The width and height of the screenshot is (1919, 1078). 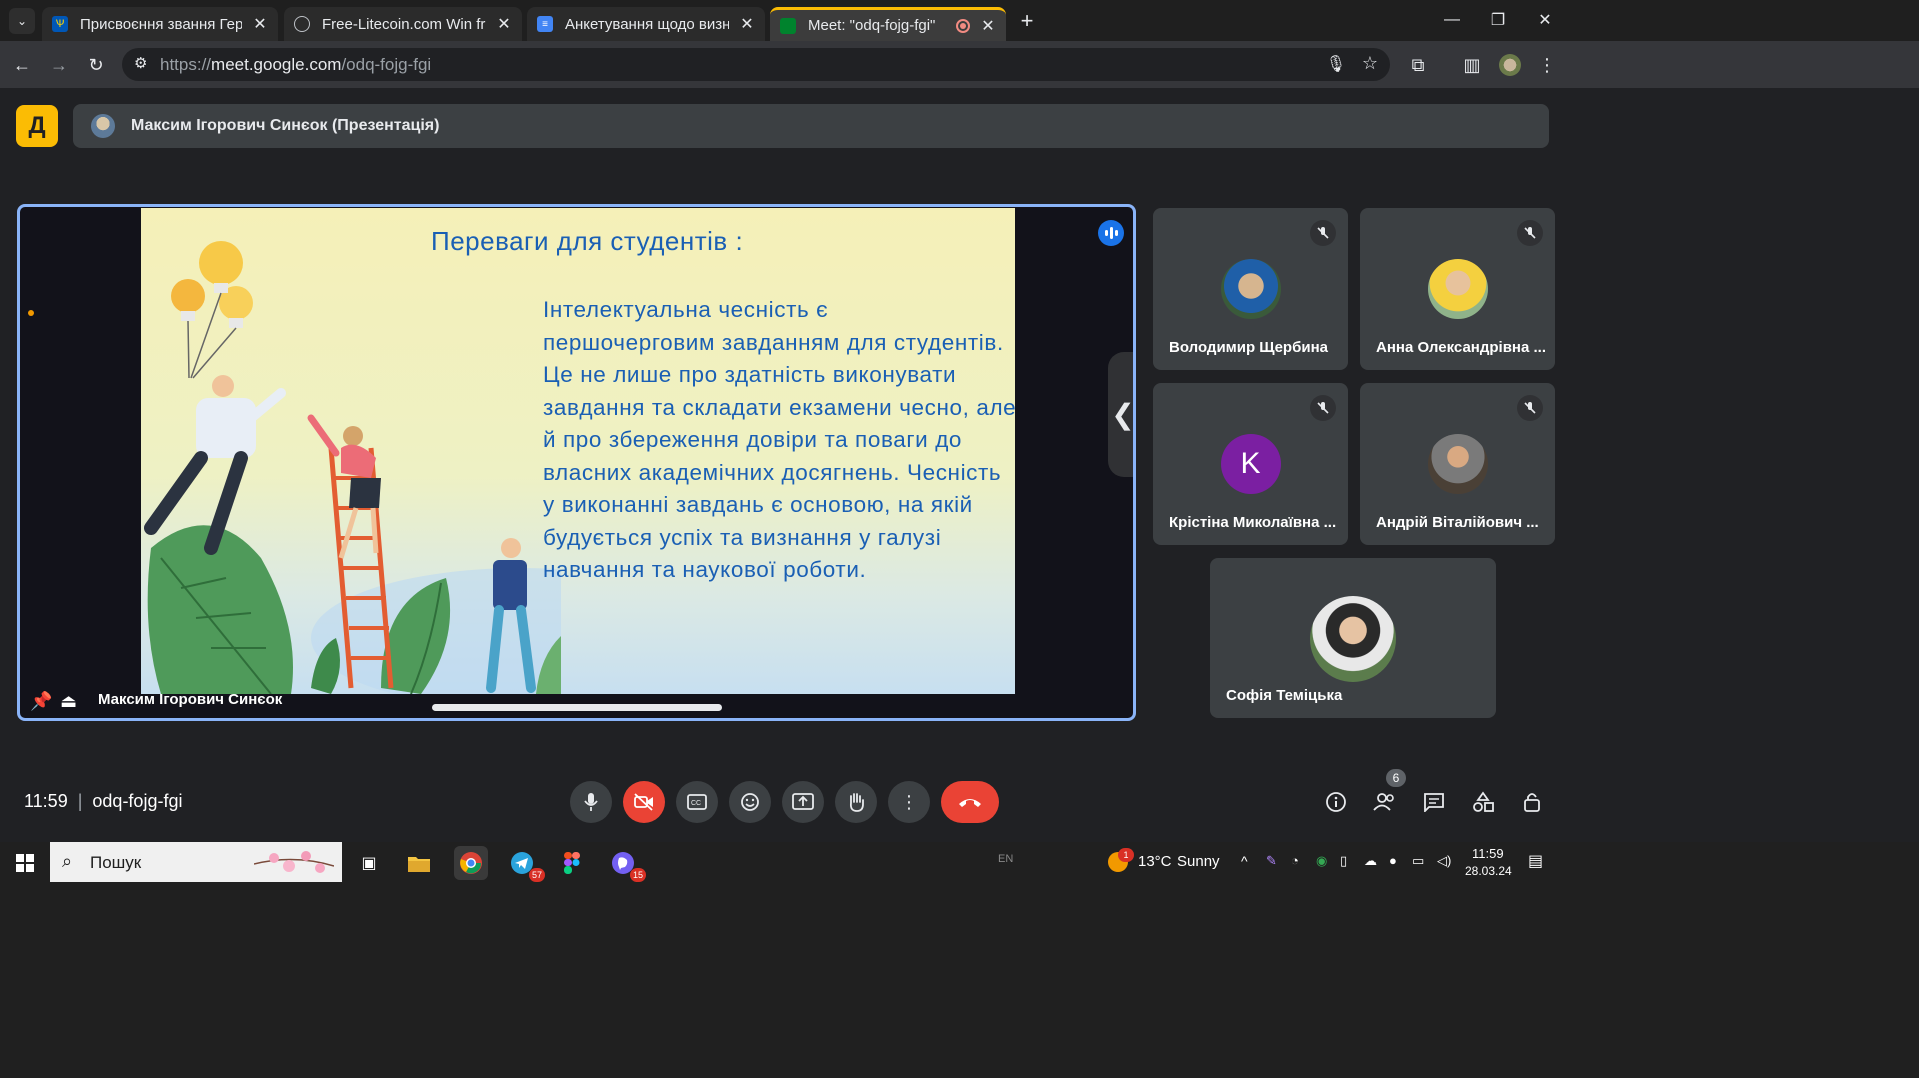 What do you see at coordinates (1244, 861) in the screenshot?
I see `chevron-up-icon: ^` at bounding box center [1244, 861].